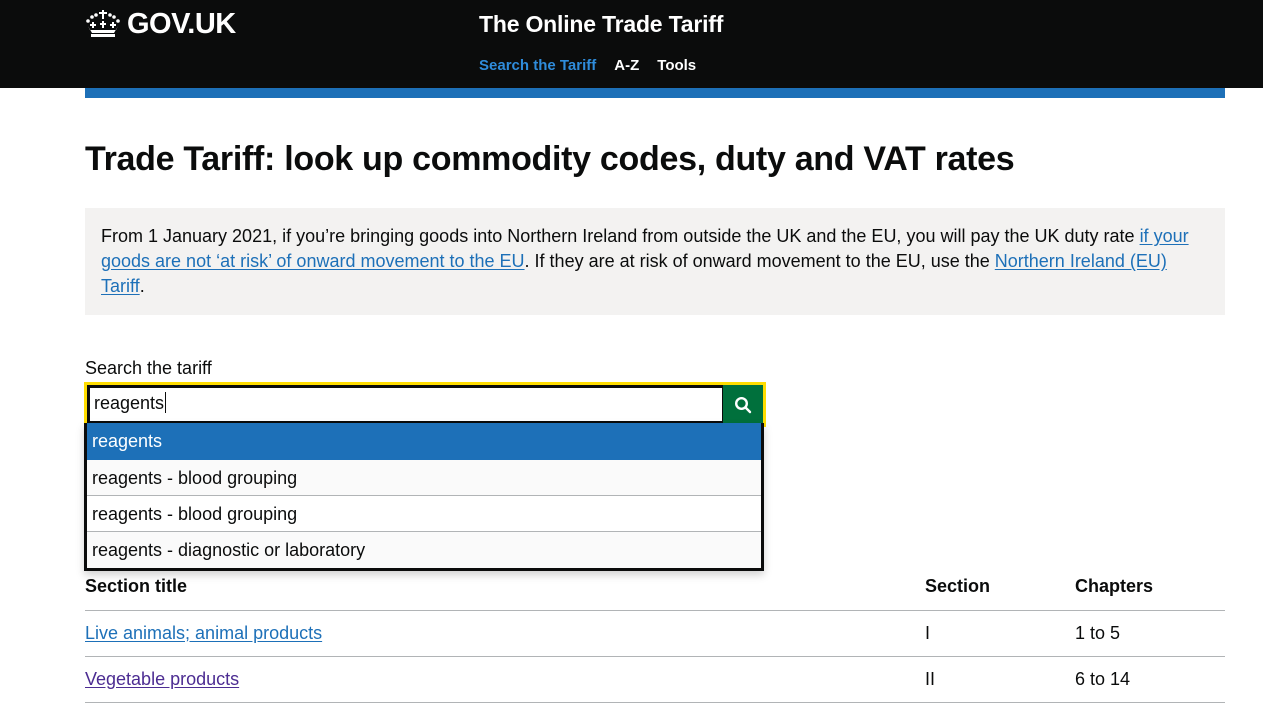 The width and height of the screenshot is (1263, 703). I want to click on nav-search-the-tariff: Search the Tariff, so click(537, 66).